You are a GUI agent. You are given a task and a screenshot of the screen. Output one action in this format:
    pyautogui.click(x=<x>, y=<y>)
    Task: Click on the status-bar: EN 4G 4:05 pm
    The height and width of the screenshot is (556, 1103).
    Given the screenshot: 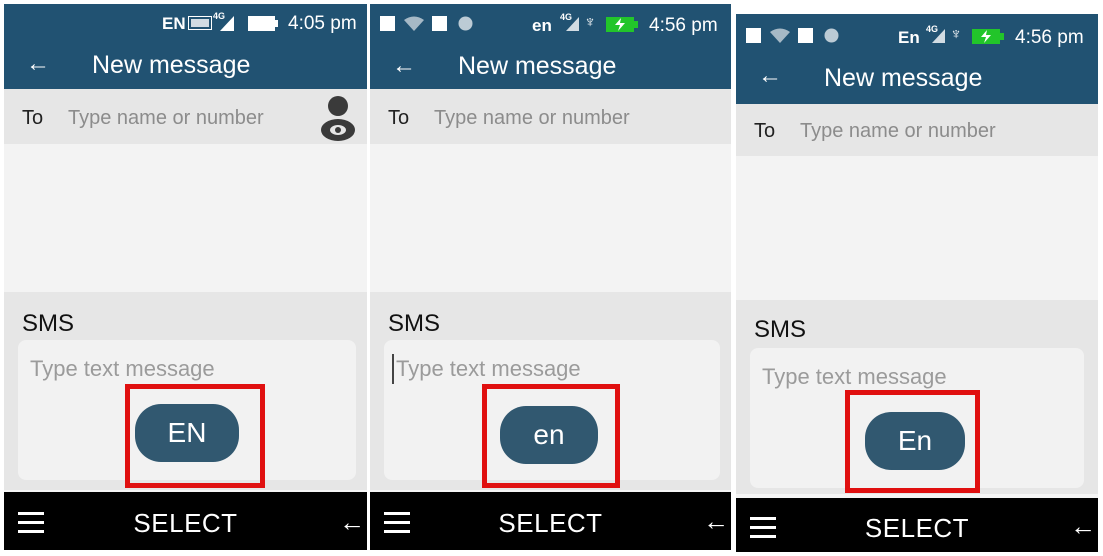 What is the action you would take?
    pyautogui.click(x=185, y=23)
    